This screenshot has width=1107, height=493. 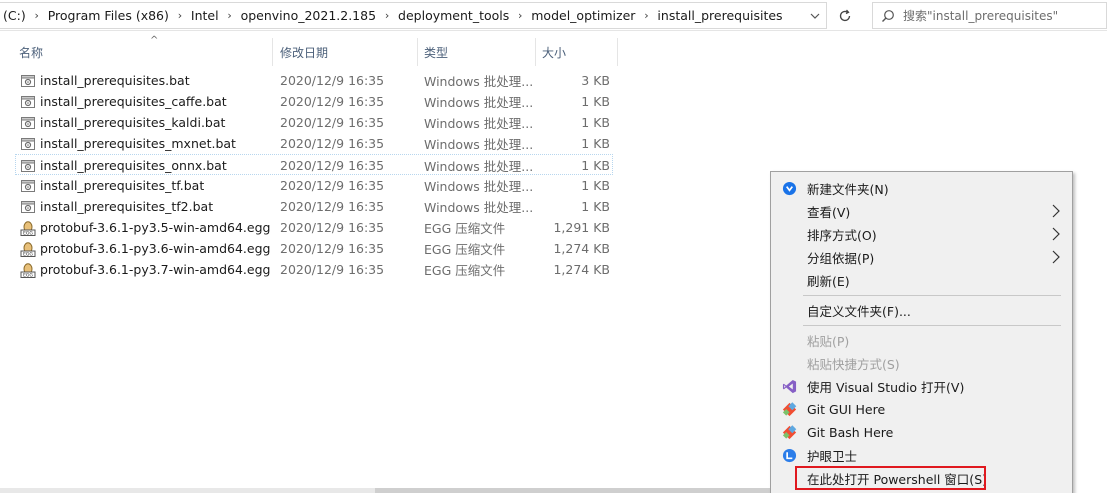 I want to click on column-header-size: 大小, so click(x=577, y=52).